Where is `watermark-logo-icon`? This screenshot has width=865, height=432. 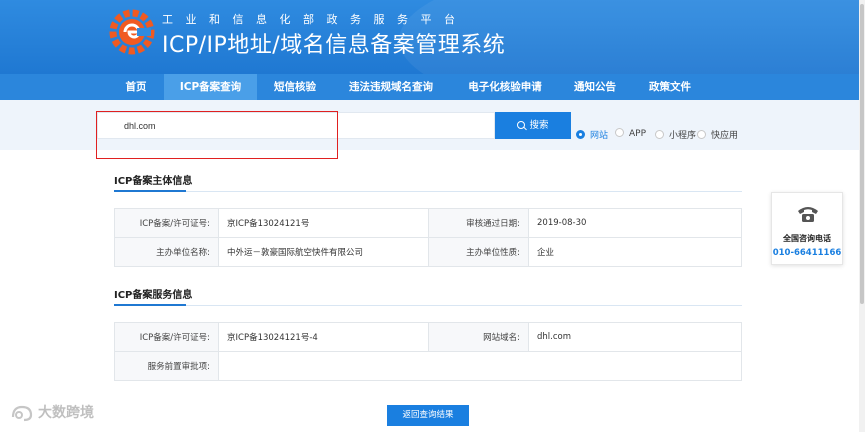 watermark-logo-icon is located at coordinates (22, 413).